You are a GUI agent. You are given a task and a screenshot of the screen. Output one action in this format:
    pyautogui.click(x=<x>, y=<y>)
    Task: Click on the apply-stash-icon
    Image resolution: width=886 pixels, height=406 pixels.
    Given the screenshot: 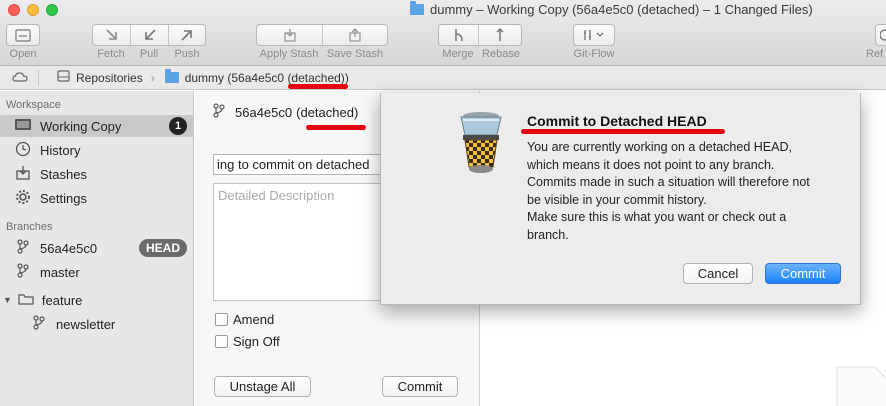 What is the action you would take?
    pyautogui.click(x=289, y=35)
    